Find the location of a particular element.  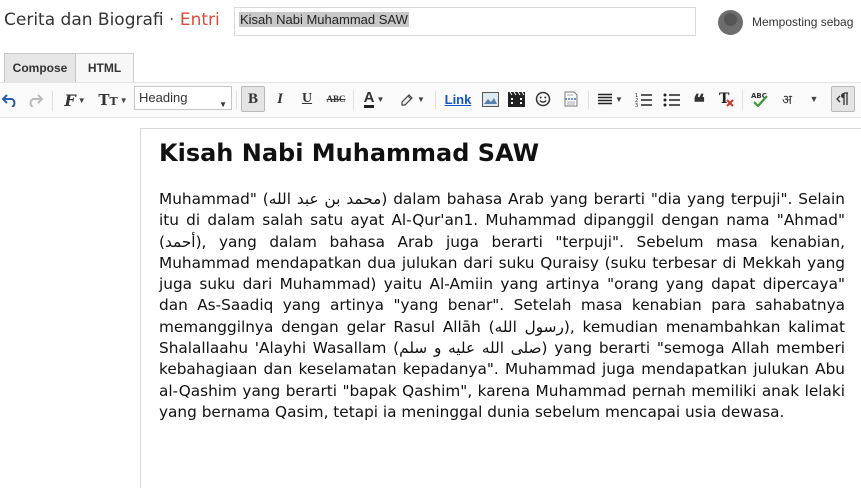

emoji-icon is located at coordinates (543, 99).